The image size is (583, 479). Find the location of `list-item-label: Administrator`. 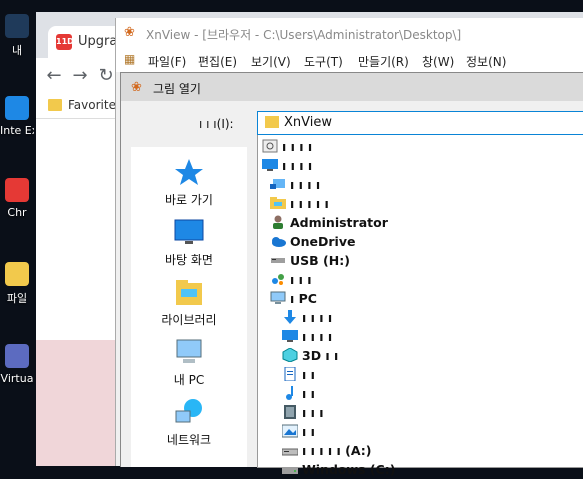

list-item-label: Administrator is located at coordinates (339, 222).